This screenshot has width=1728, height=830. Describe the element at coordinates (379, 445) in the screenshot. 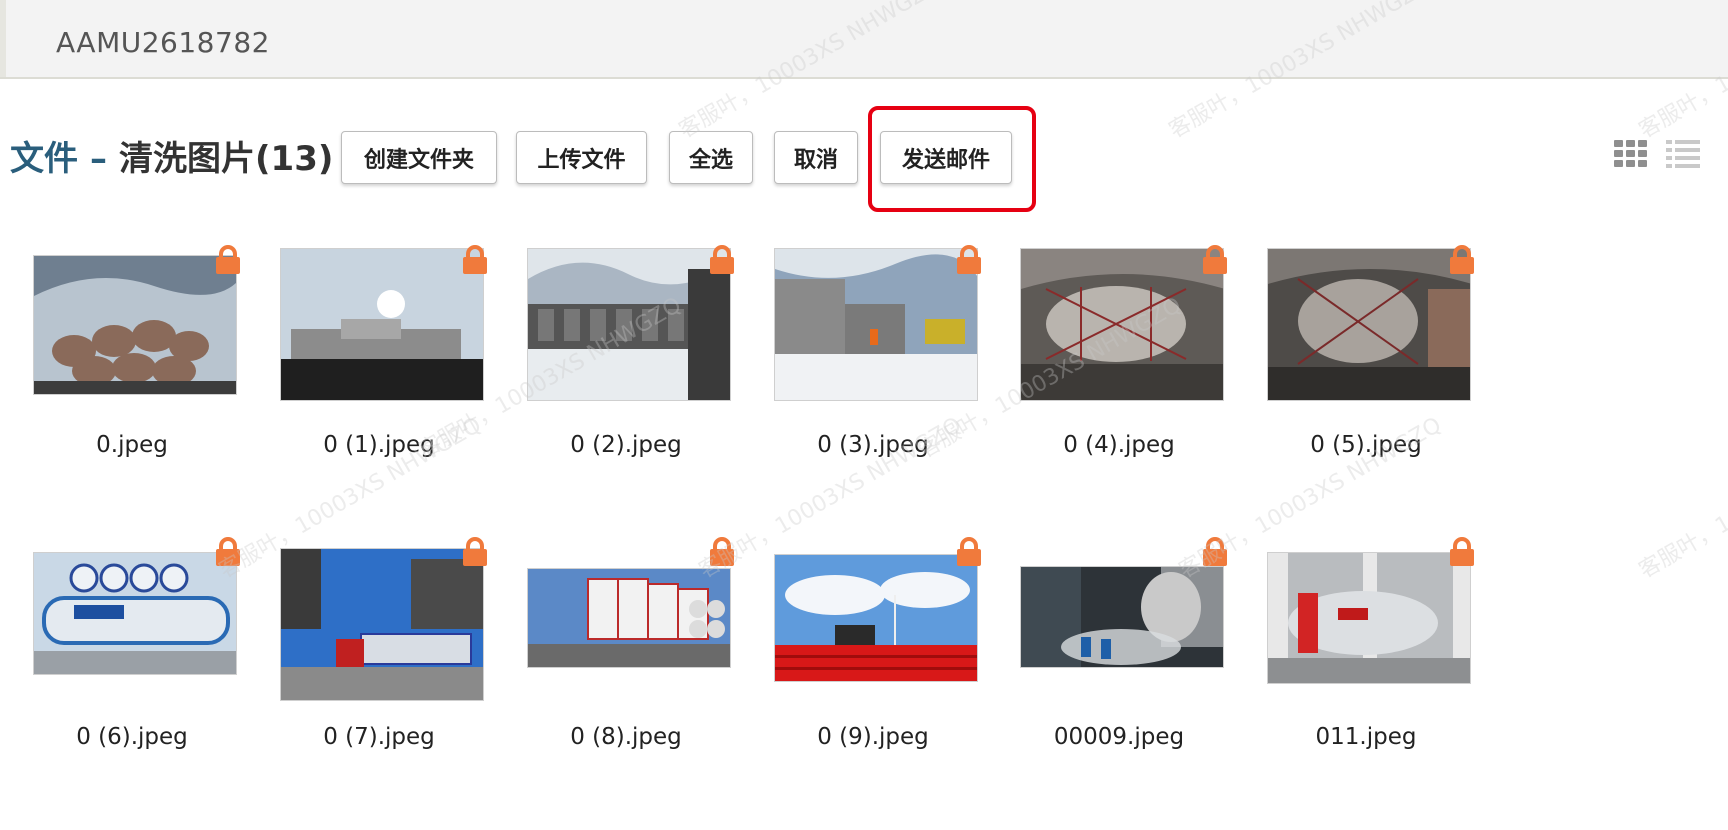

I see `file-name: 0 (1).jpeg` at that location.